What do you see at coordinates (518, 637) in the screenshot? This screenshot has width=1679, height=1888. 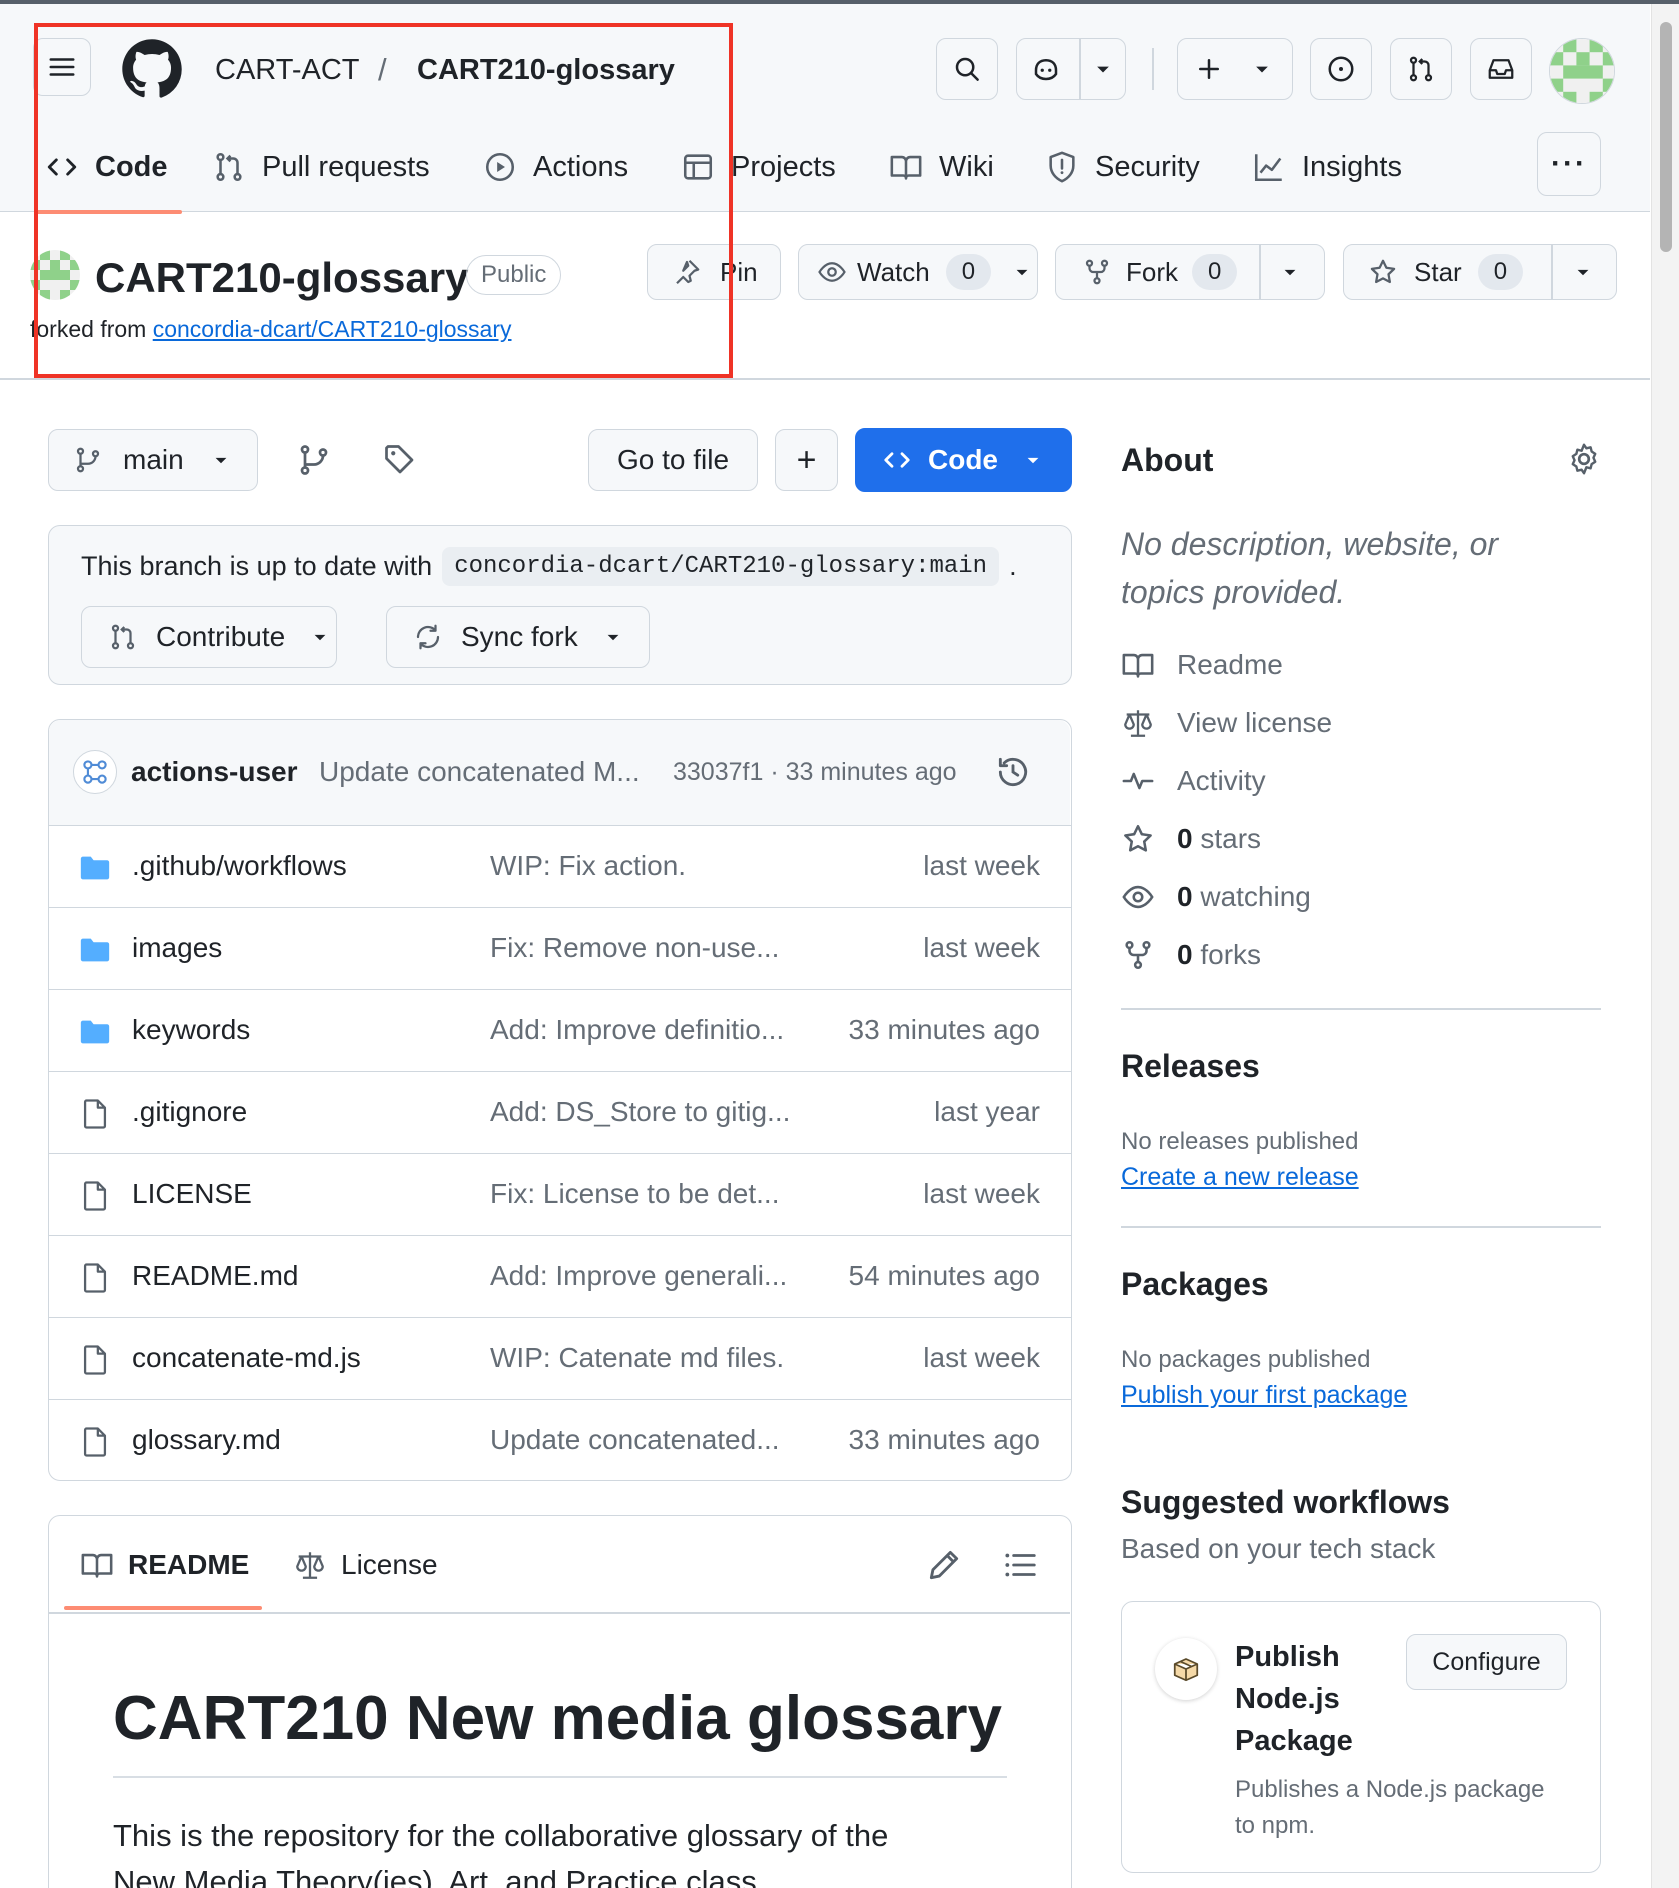 I see `sync-fork-button: Sync fork` at bounding box center [518, 637].